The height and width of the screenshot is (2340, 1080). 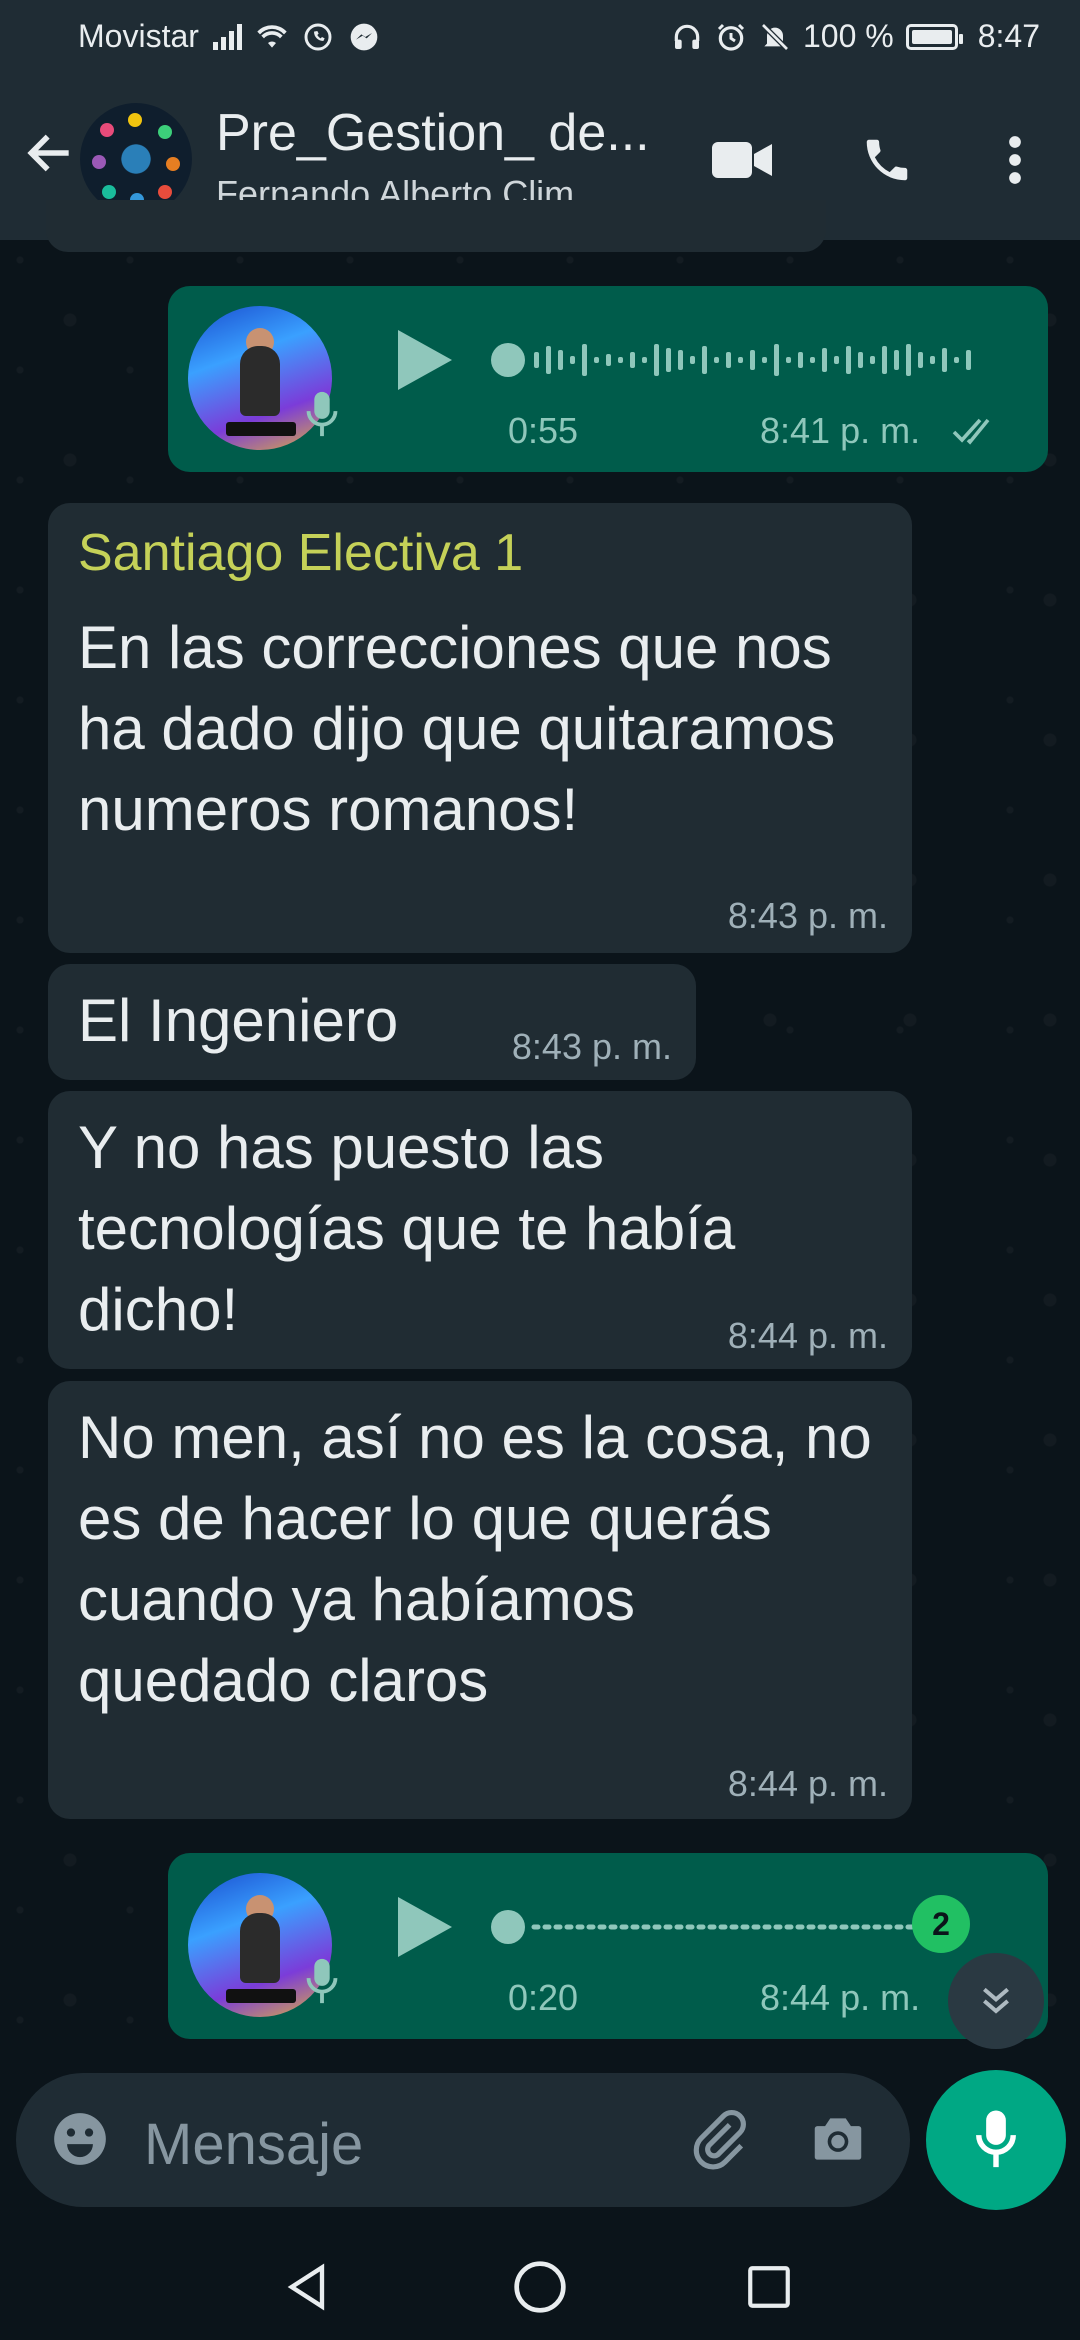 I want to click on more-vertical-icon, so click(x=1015, y=160).